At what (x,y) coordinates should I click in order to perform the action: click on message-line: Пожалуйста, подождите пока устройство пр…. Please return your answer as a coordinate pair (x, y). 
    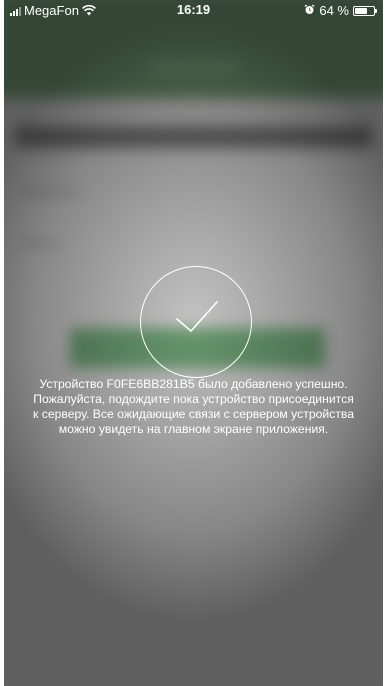
    Looking at the image, I should click on (193, 399).